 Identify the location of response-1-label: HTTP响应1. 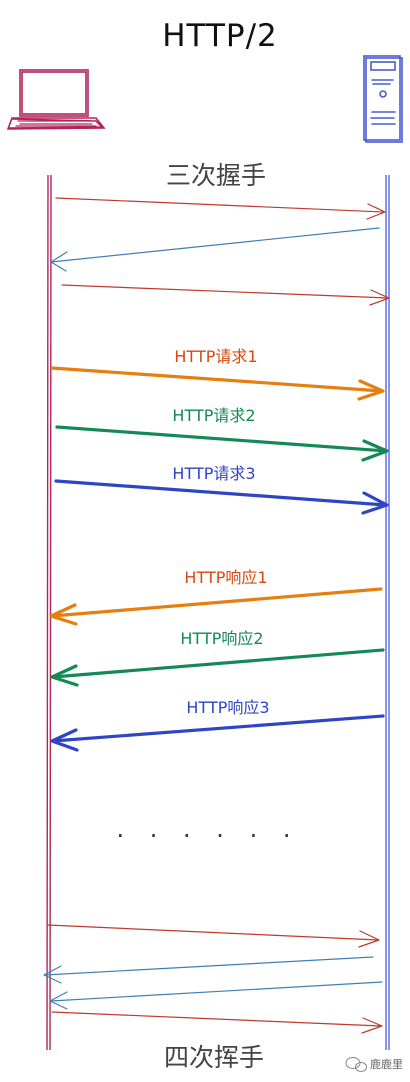
(225, 577).